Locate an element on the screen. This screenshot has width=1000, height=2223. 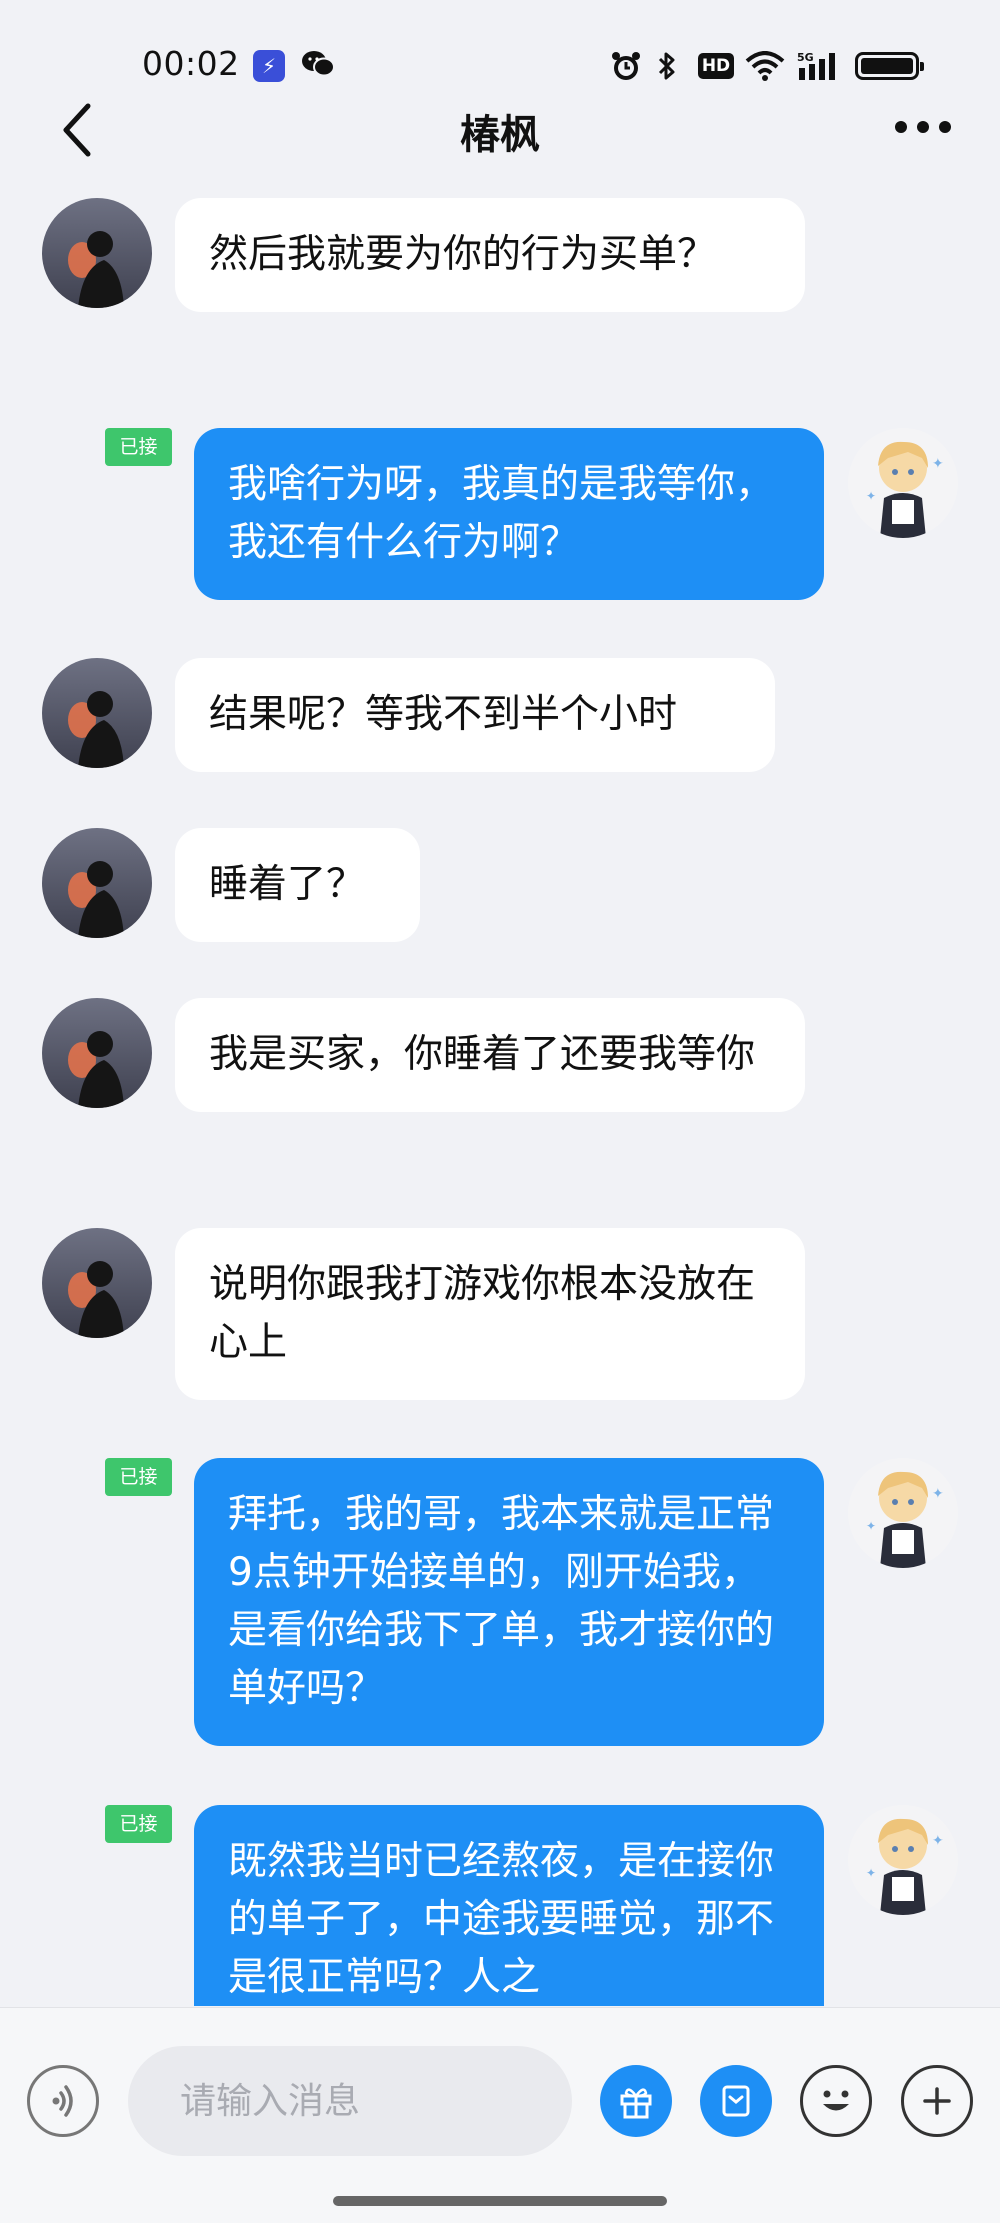
message-bubble-incoming: 睡着了？ is located at coordinates (297, 885).